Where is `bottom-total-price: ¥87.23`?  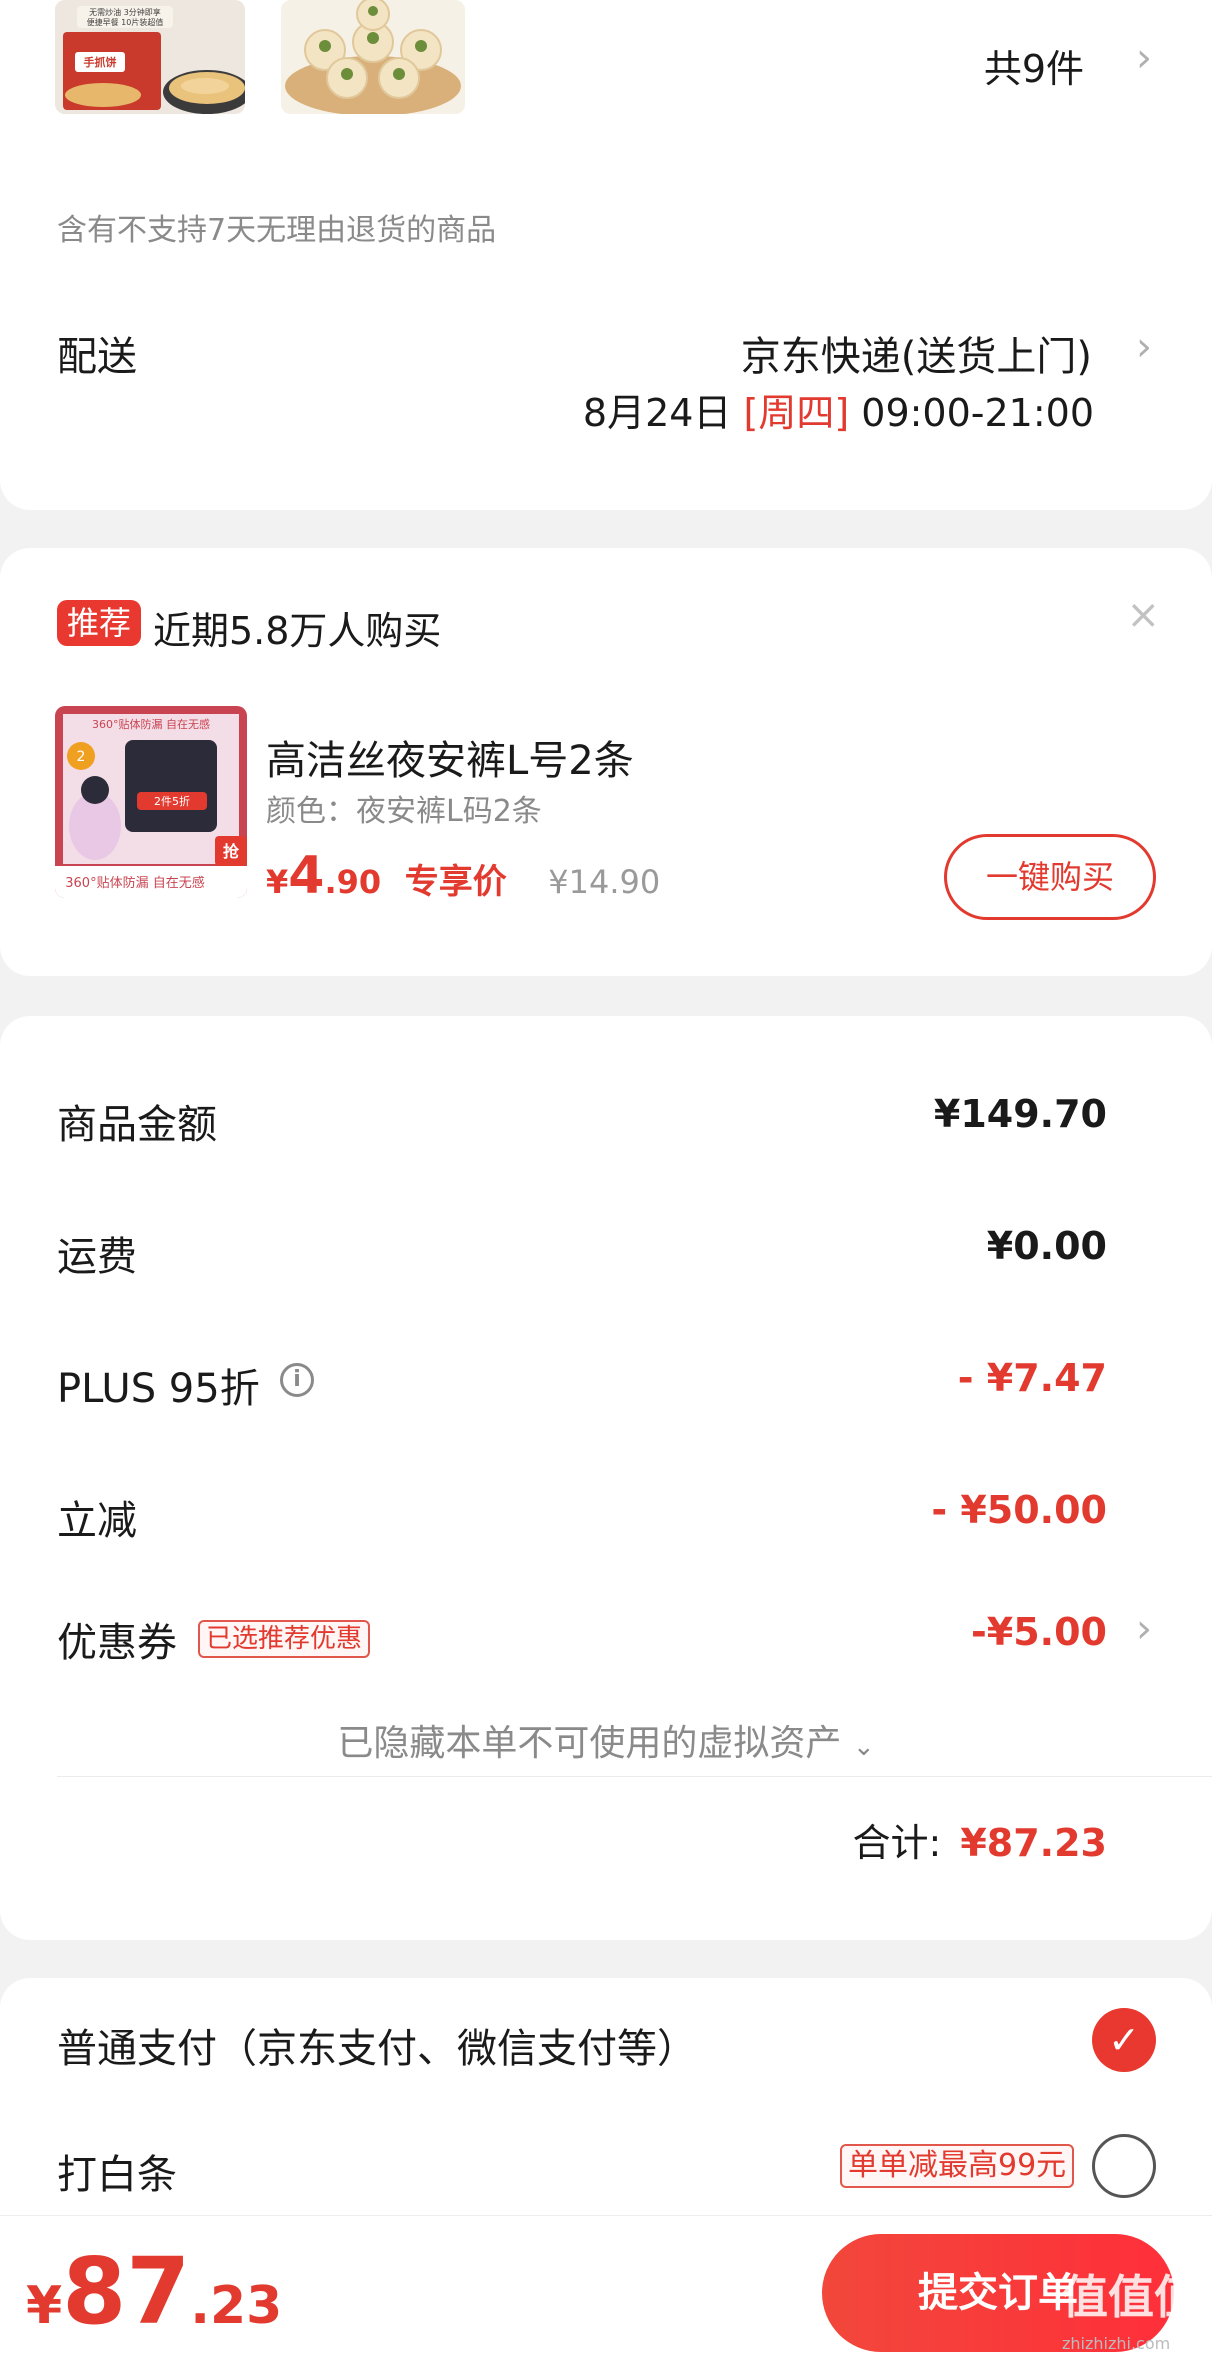 bottom-total-price: ¥87.23 is located at coordinates (154, 2291).